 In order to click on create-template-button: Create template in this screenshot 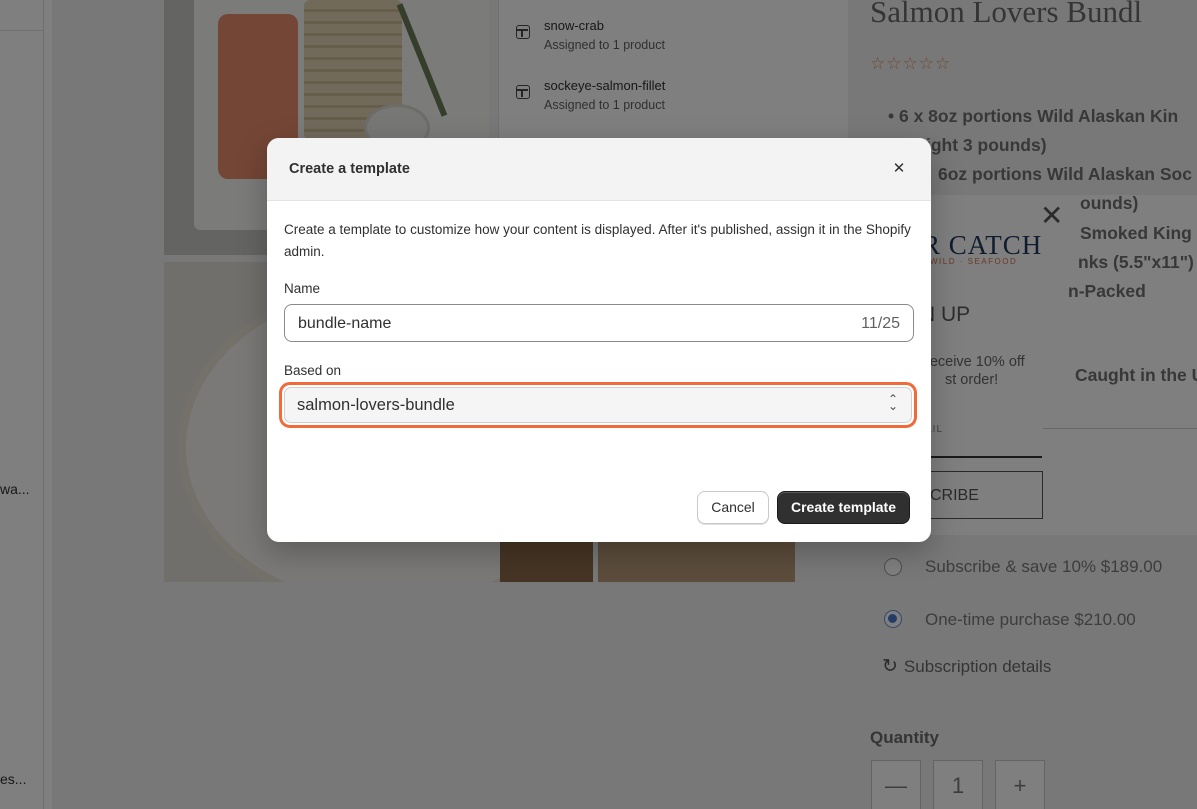, I will do `click(843, 507)`.